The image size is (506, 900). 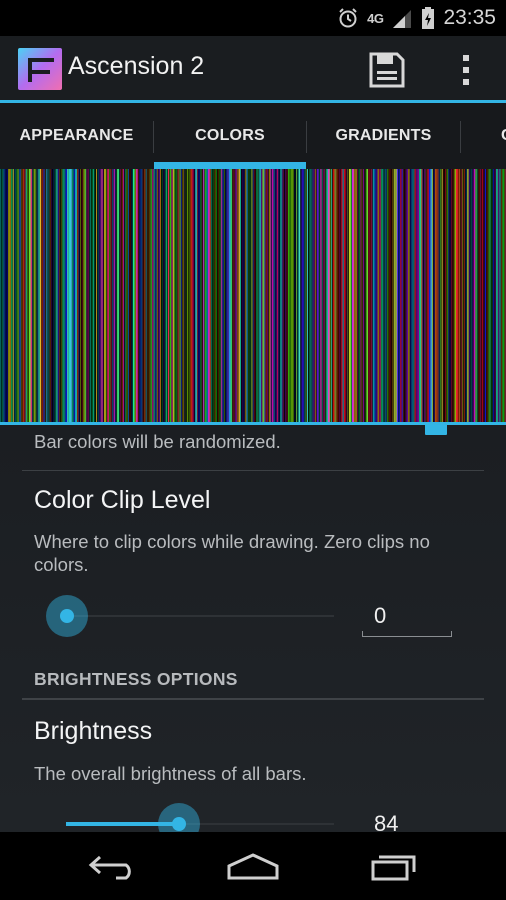 What do you see at coordinates (136, 66) in the screenshot?
I see `app-title: Ascension 2` at bounding box center [136, 66].